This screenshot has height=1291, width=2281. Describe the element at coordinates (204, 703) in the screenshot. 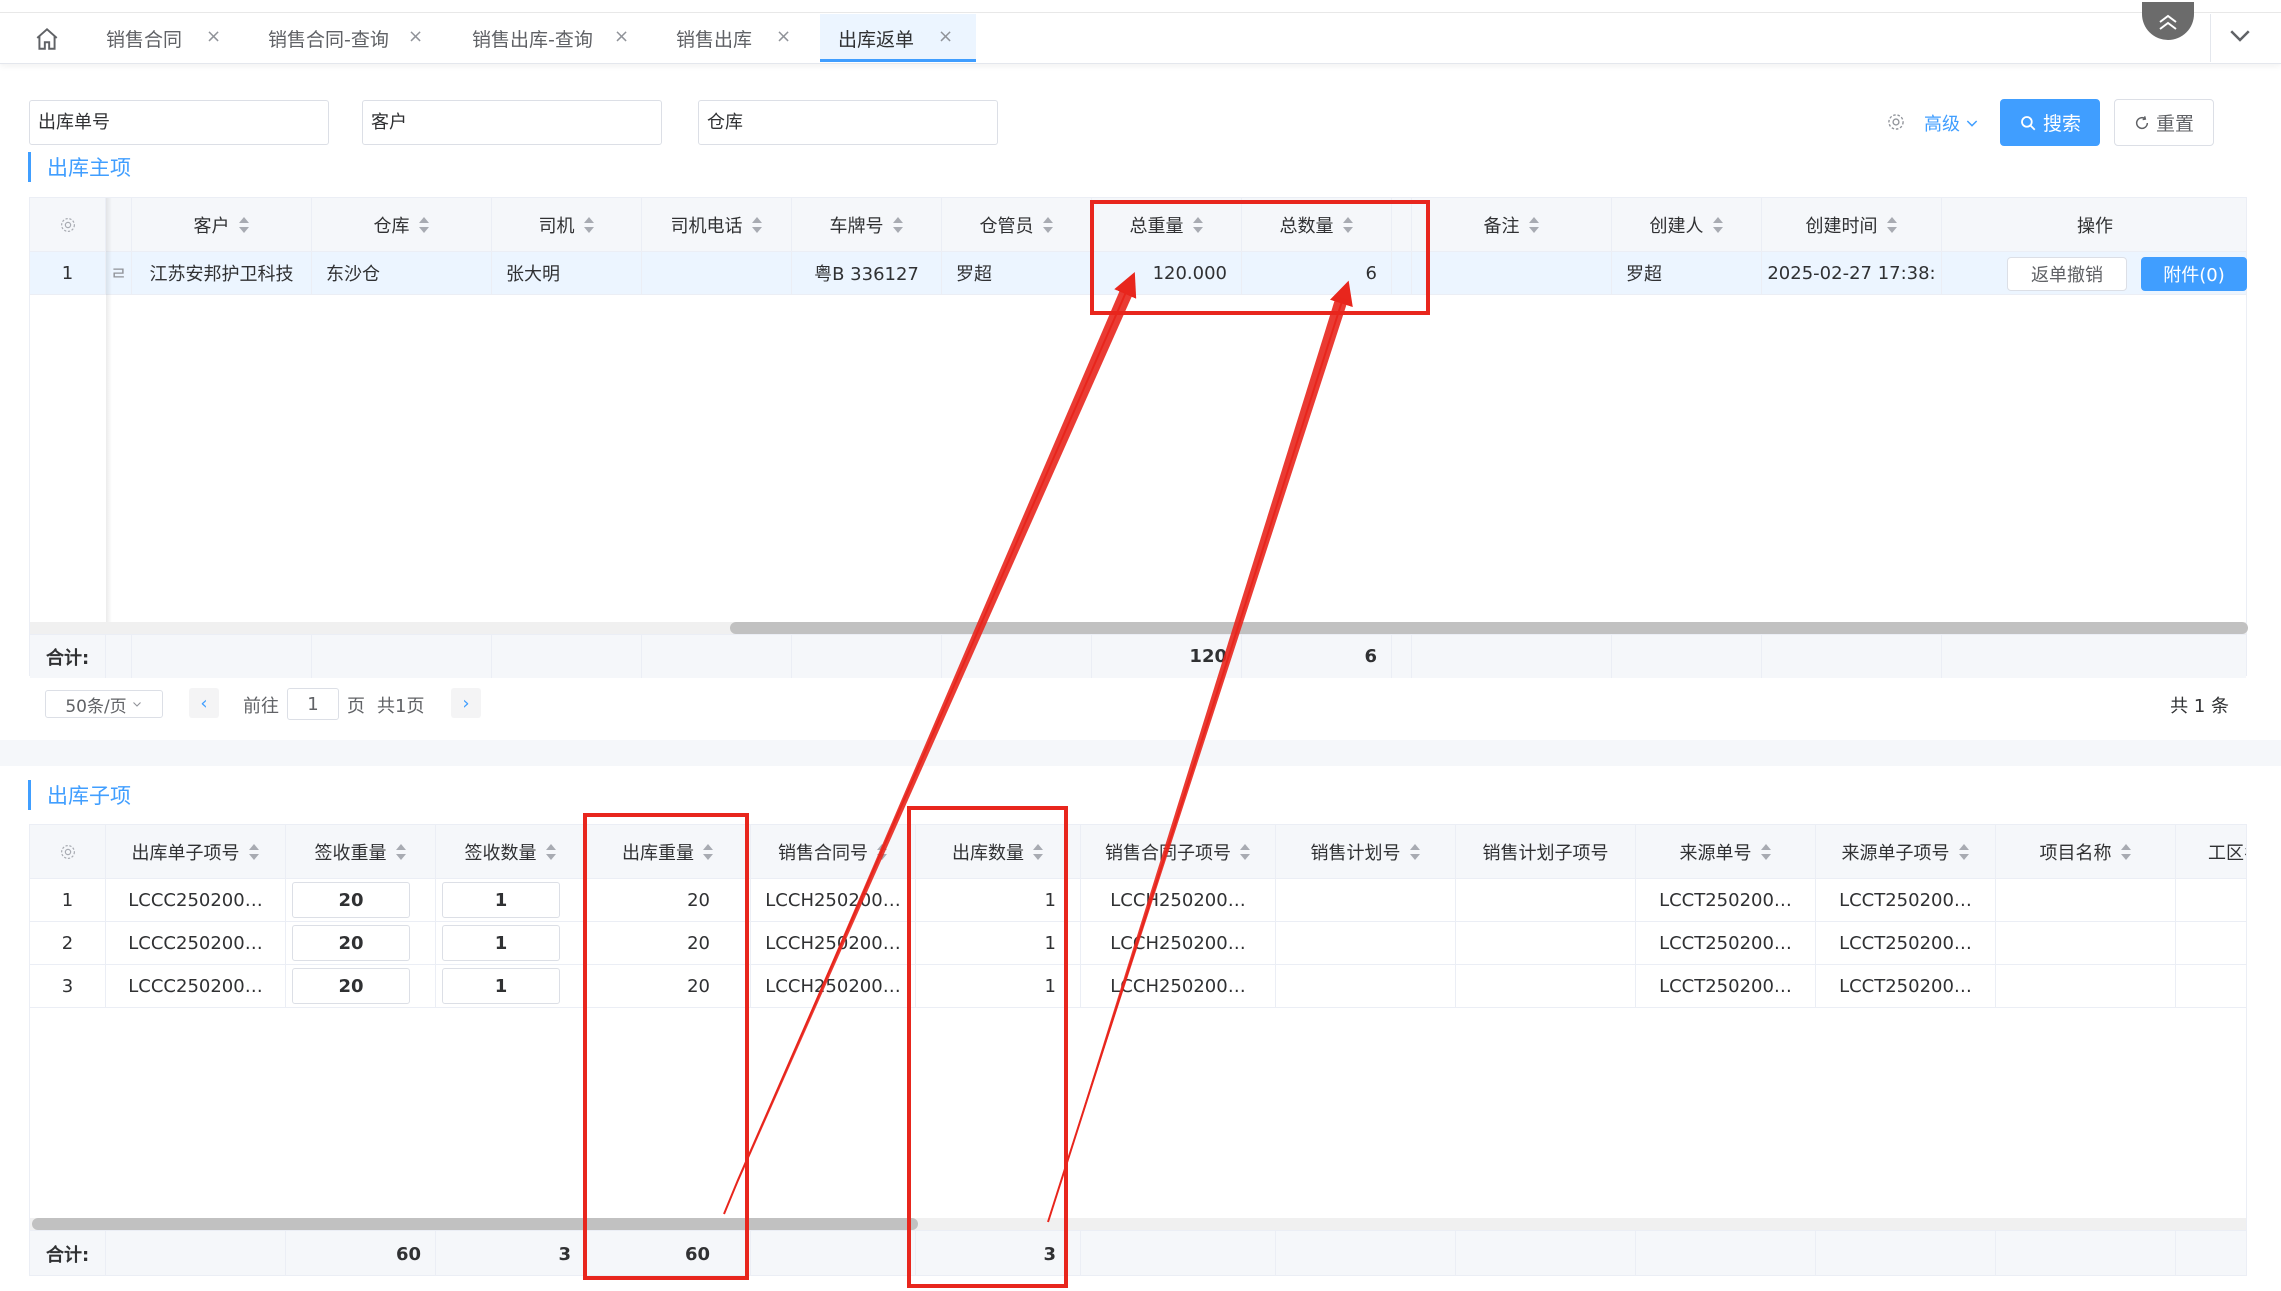

I see `prev-page-button: ‹` at that location.